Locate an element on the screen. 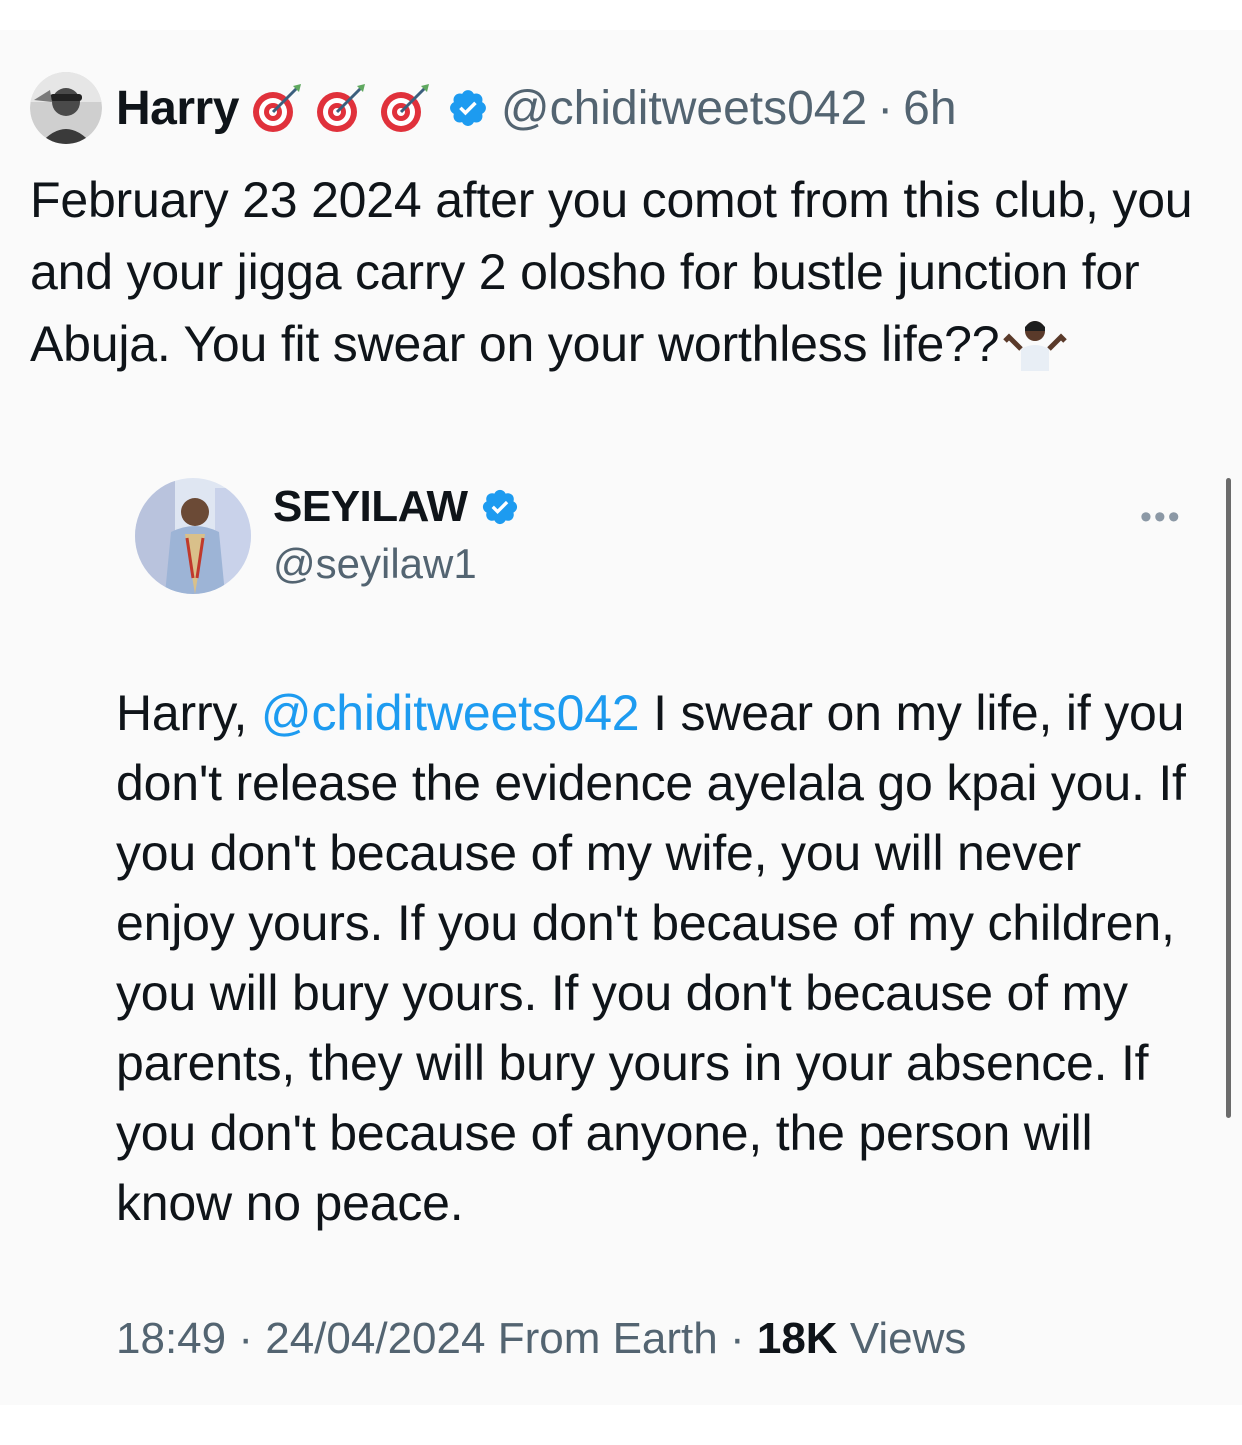  views-count: 18K is located at coordinates (797, 1338).